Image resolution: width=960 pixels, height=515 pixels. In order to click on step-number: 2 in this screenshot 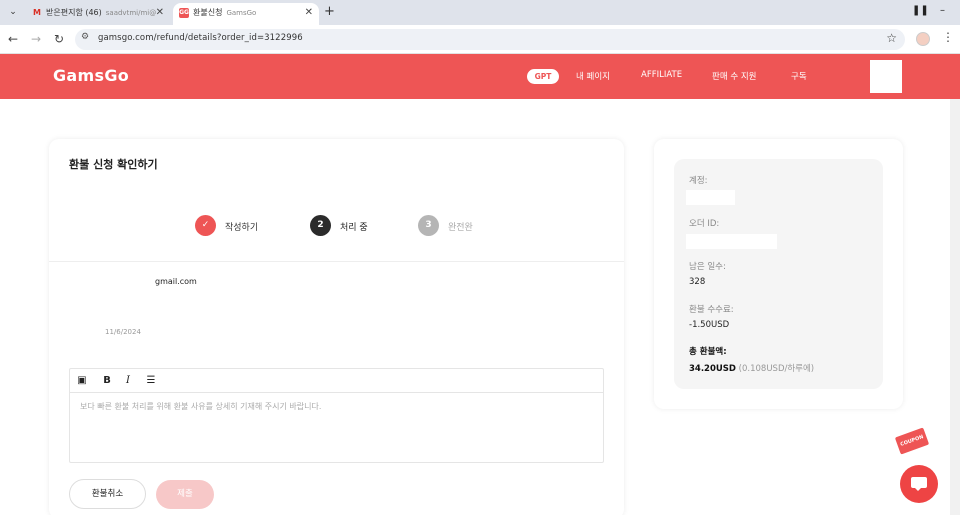, I will do `click(320, 225)`.